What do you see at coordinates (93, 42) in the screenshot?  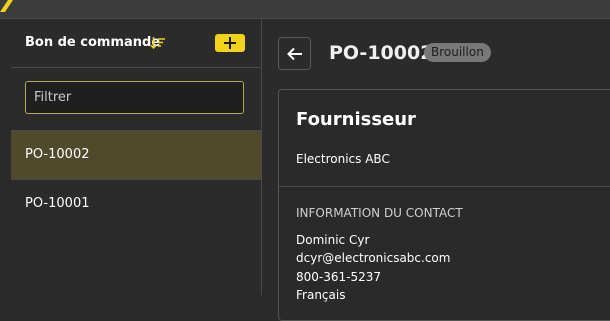 I see `sidebar-title: Bon de commande` at bounding box center [93, 42].